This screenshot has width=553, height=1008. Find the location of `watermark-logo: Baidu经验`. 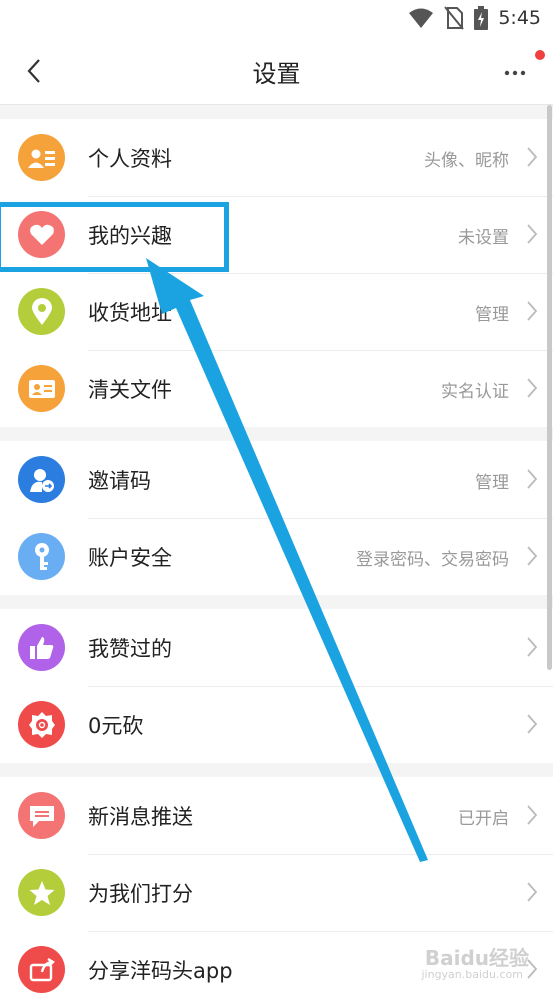

watermark-logo: Baidu经验 is located at coordinates (476, 958).